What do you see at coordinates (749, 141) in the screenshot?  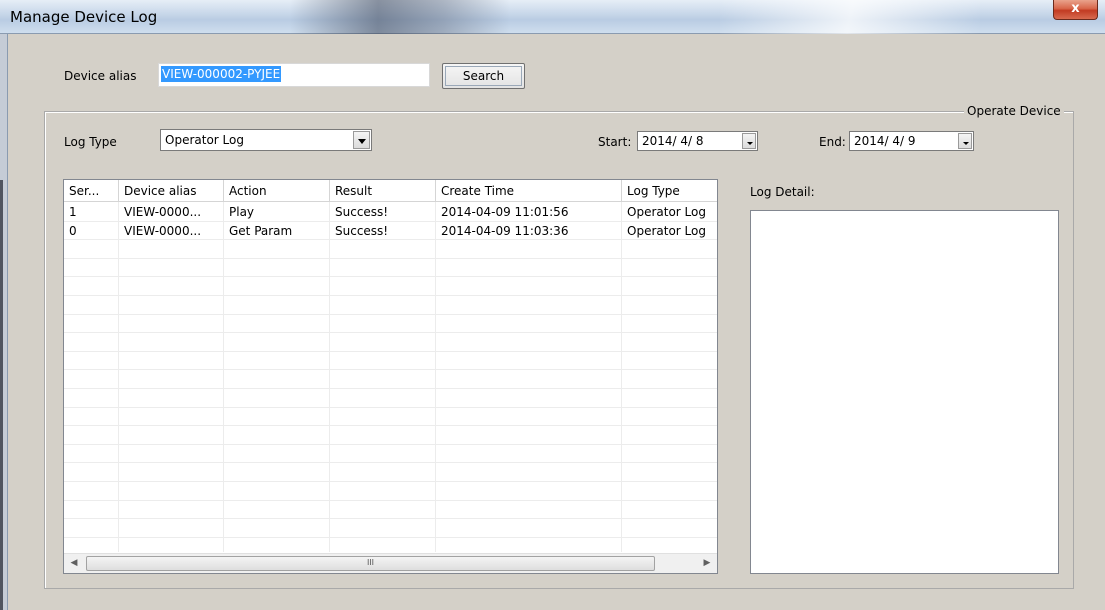 I see `start-date-dropdown-icon` at bounding box center [749, 141].